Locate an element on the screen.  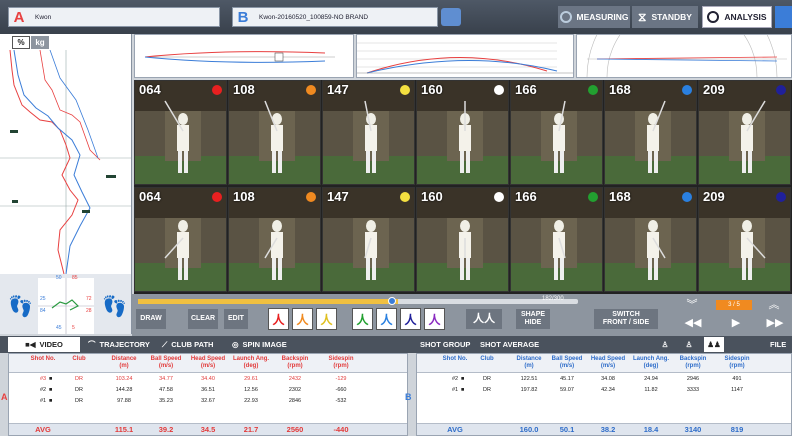
player-b-name: Kwon-20160520_100859-NO BRAND is located at coordinates (314, 17).